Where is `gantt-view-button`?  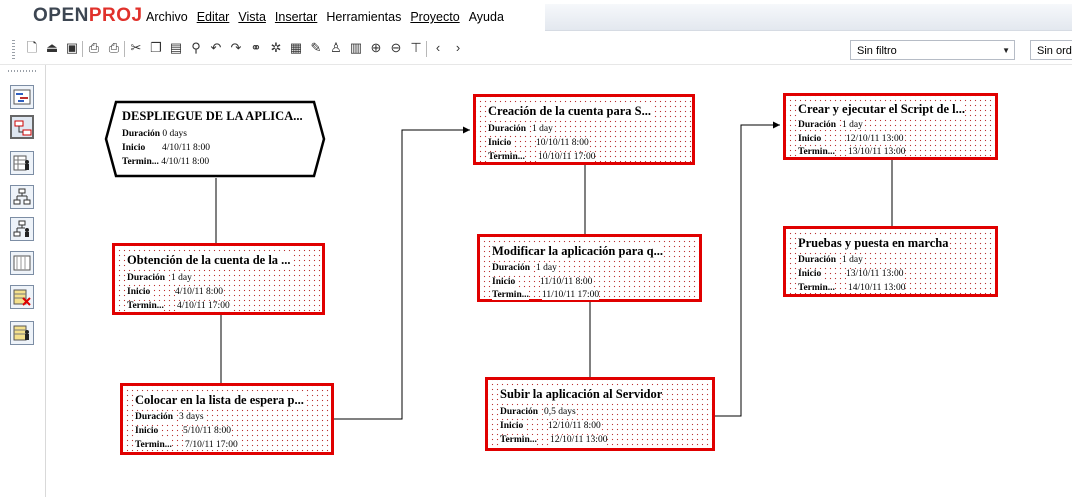 gantt-view-button is located at coordinates (22, 97).